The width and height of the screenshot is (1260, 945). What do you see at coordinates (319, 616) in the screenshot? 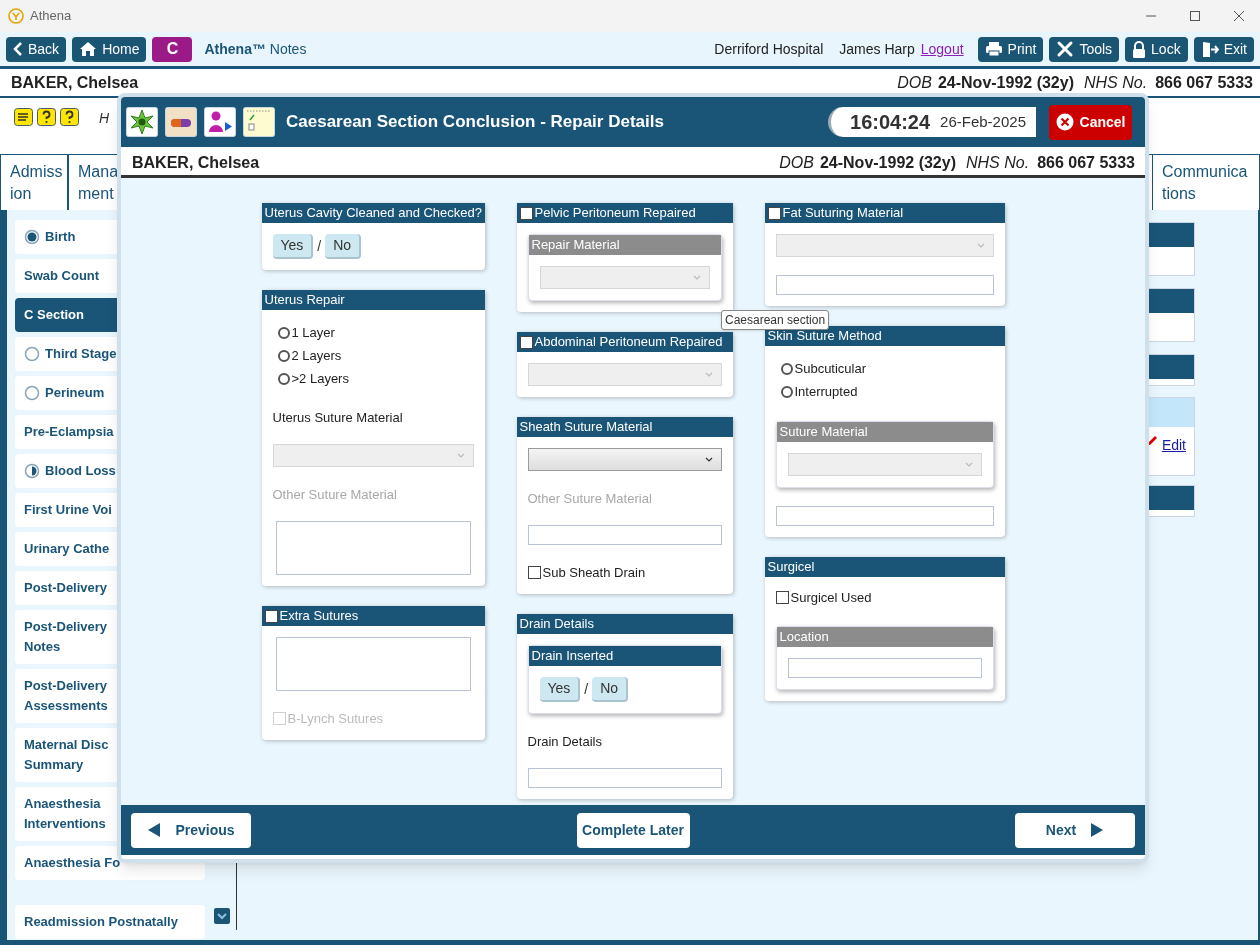
I see `panel-title: Extra Sutures` at bounding box center [319, 616].